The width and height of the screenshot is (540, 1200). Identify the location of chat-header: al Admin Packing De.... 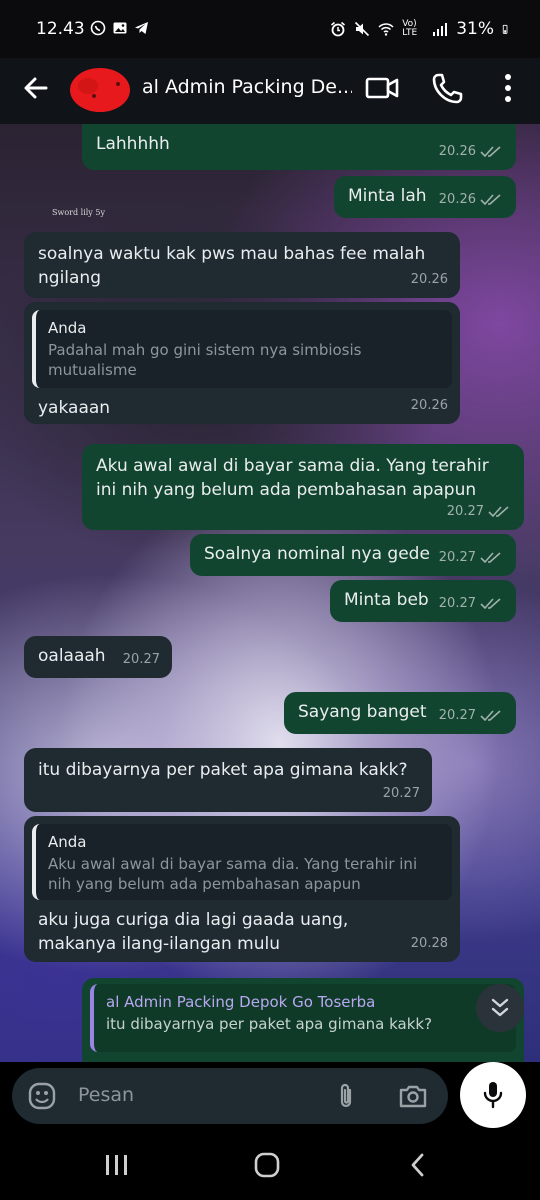
(270, 91).